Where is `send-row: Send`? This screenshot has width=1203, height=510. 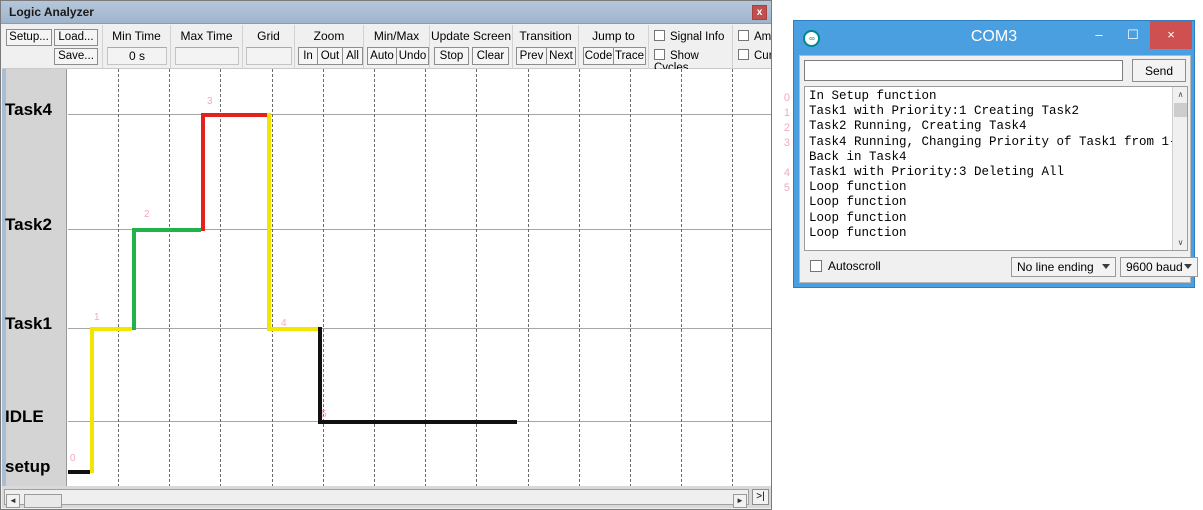 send-row: Send is located at coordinates (995, 70).